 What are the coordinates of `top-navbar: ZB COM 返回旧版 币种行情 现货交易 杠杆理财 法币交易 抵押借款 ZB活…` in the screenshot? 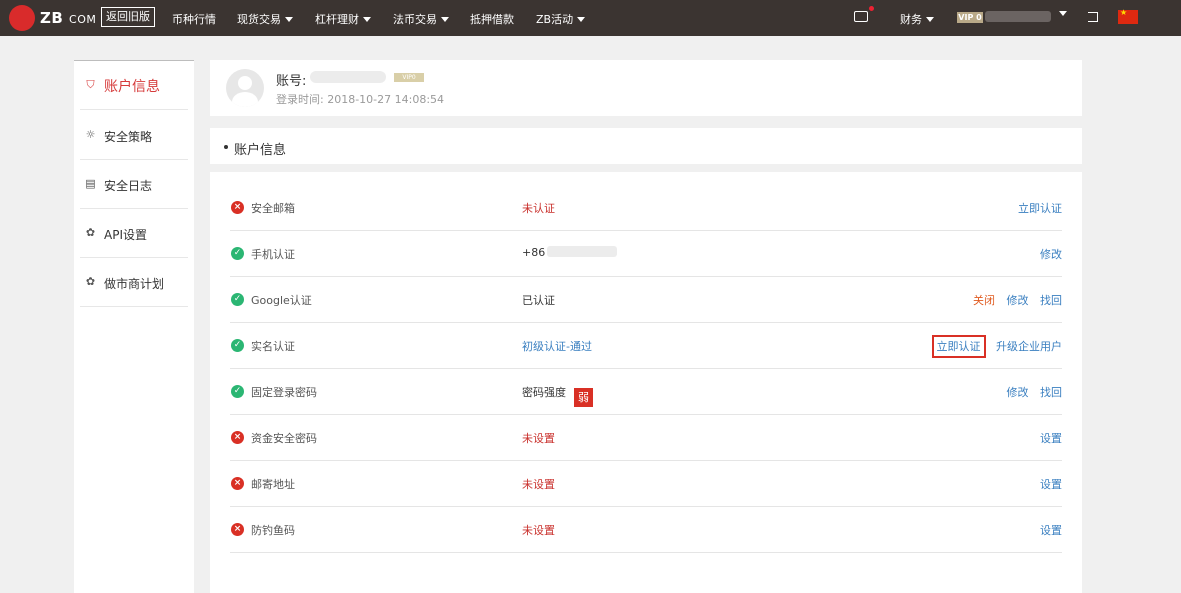 It's located at (590, 18).